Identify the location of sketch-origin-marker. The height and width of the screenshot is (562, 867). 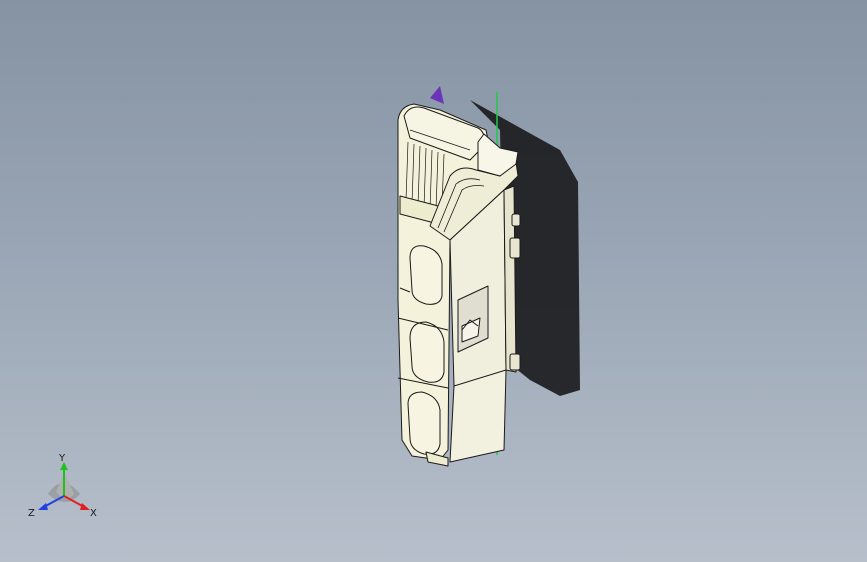
(437, 95).